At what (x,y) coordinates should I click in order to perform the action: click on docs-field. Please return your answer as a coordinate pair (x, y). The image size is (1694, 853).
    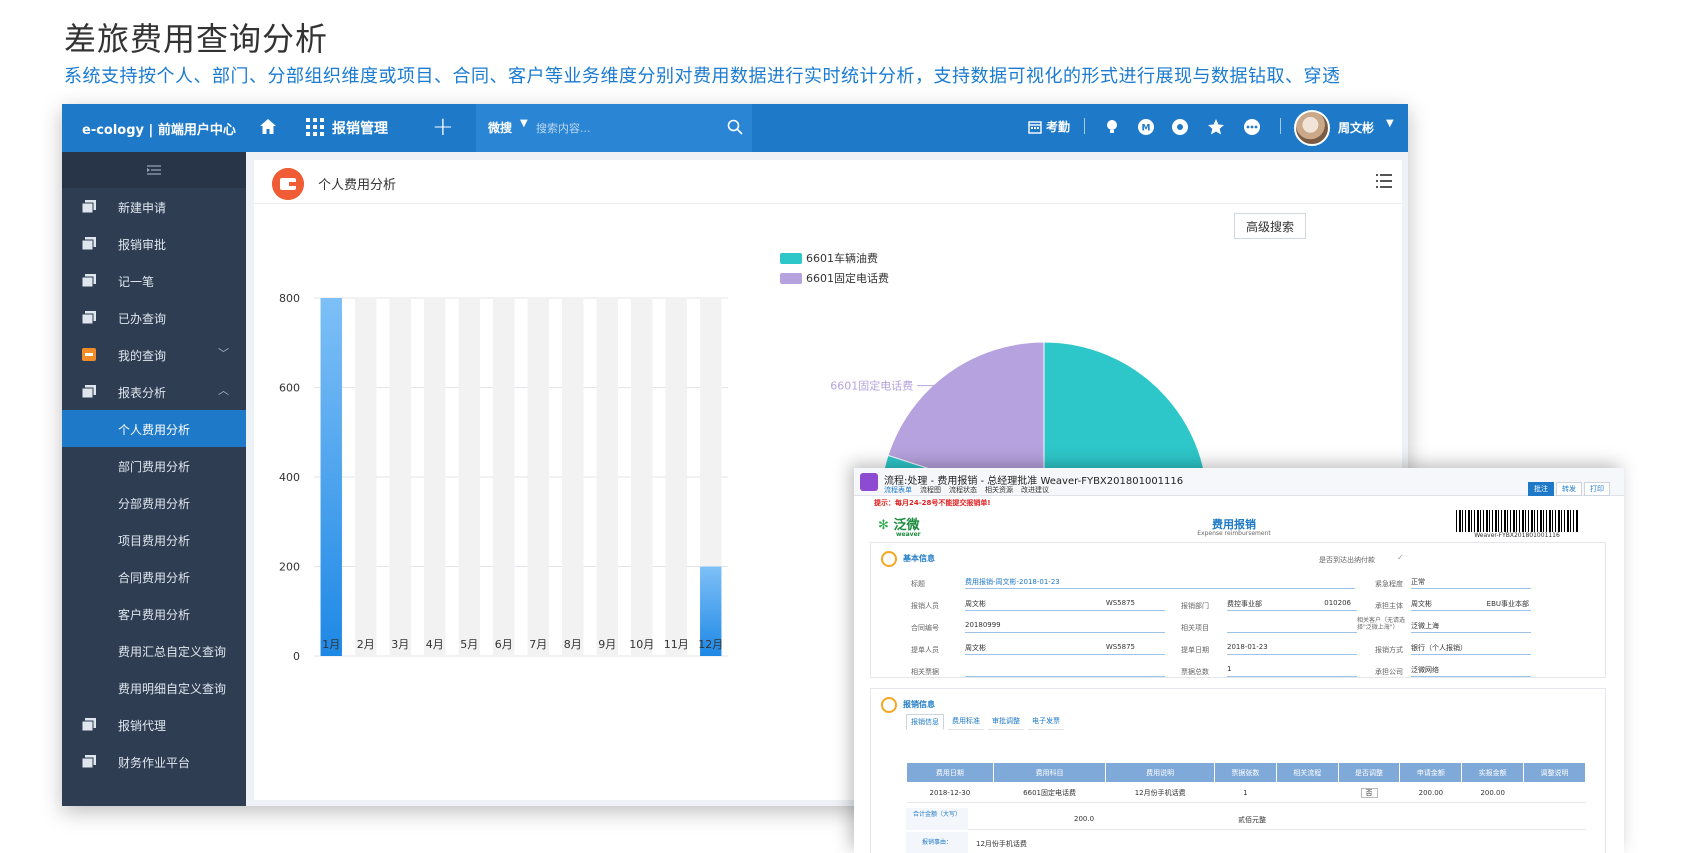
    Looking at the image, I should click on (1065, 671).